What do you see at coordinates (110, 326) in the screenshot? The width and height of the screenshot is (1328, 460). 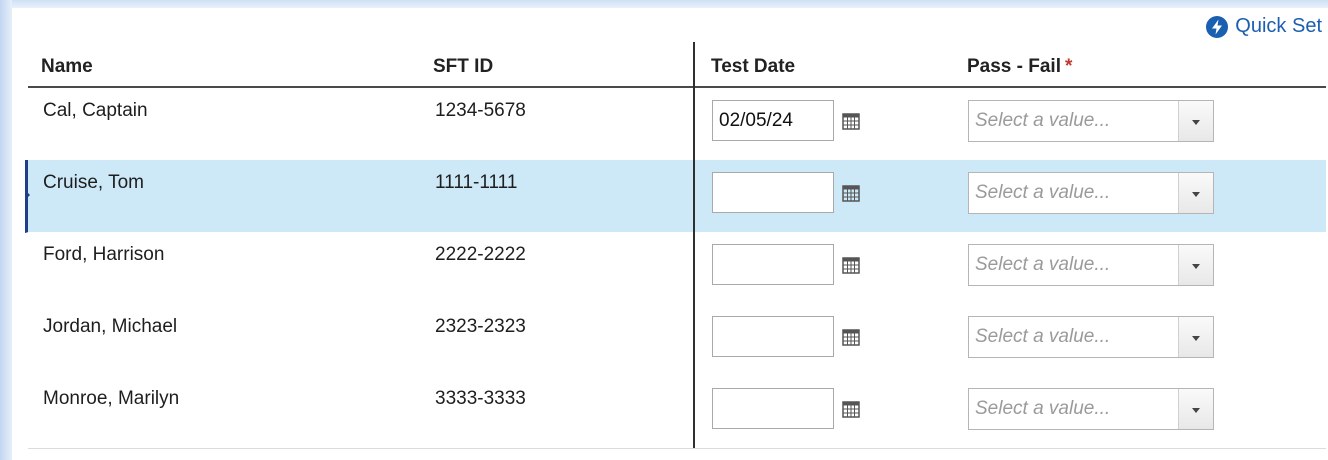 I see `name-cell: Jordan, Michael` at bounding box center [110, 326].